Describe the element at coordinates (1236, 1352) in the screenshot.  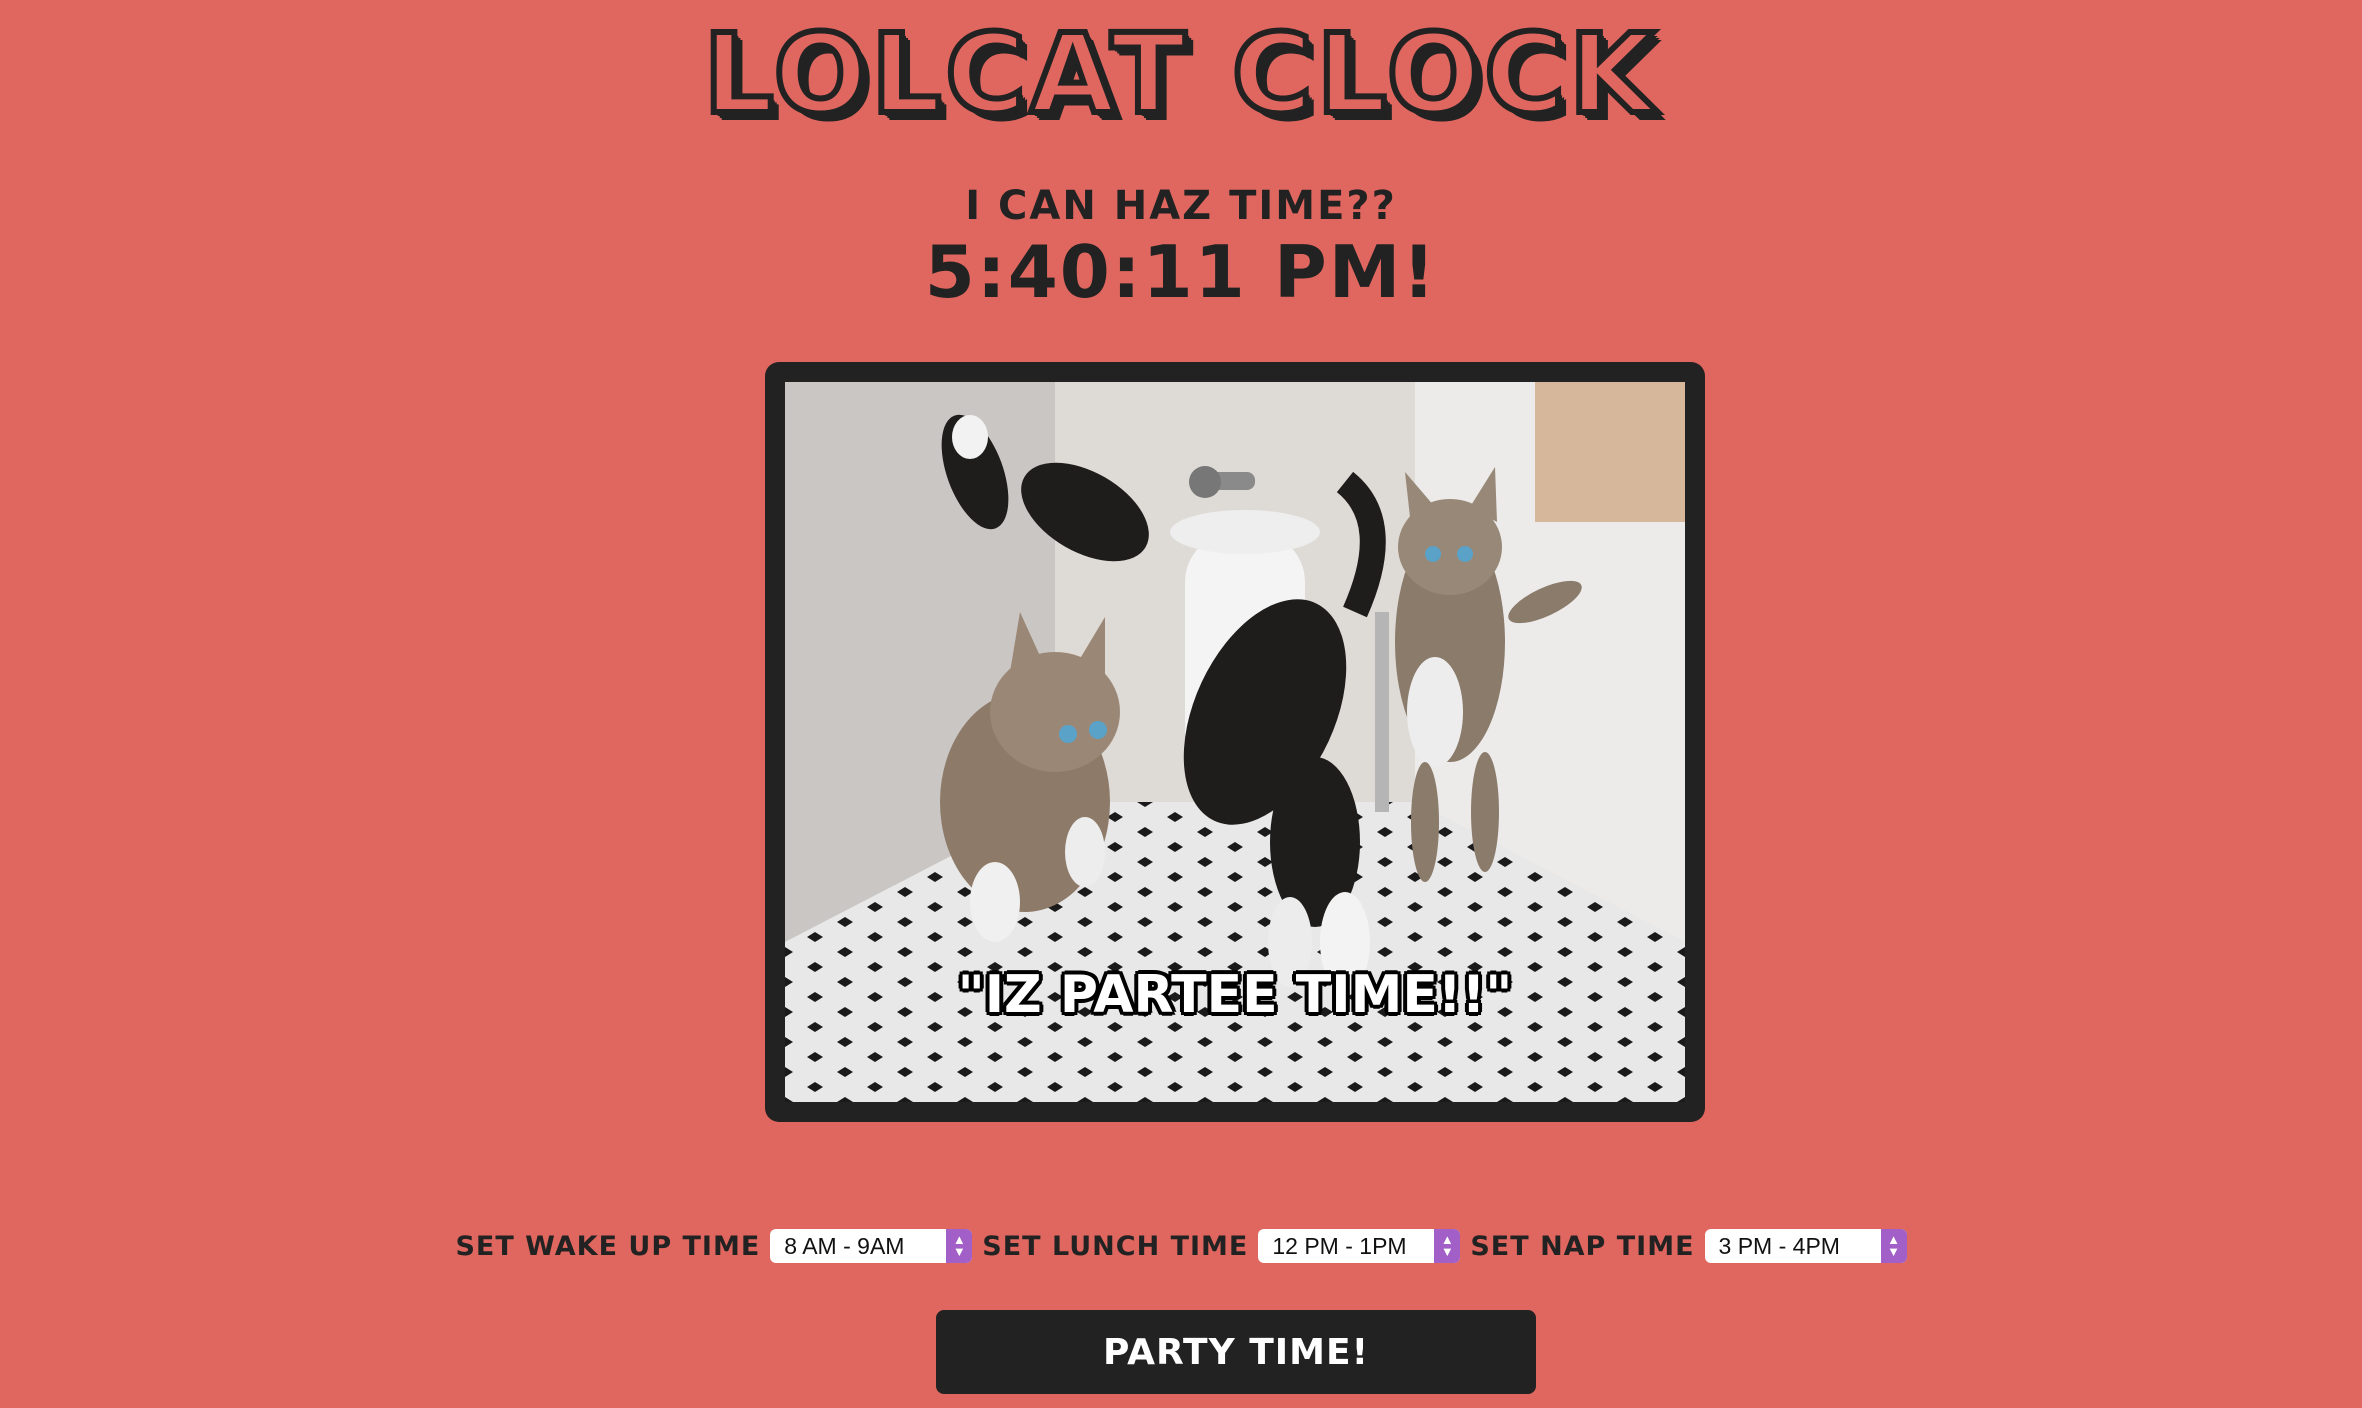
I see `party-time-button: PARTY TIME!` at that location.